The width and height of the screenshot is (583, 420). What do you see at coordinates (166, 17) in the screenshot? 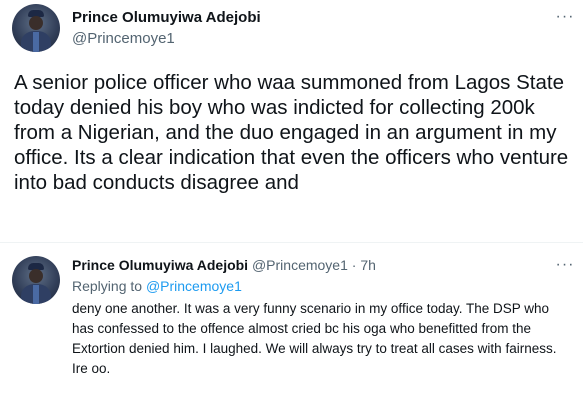
I see `author-name: Prince Olumuyiwa Adejobi` at bounding box center [166, 17].